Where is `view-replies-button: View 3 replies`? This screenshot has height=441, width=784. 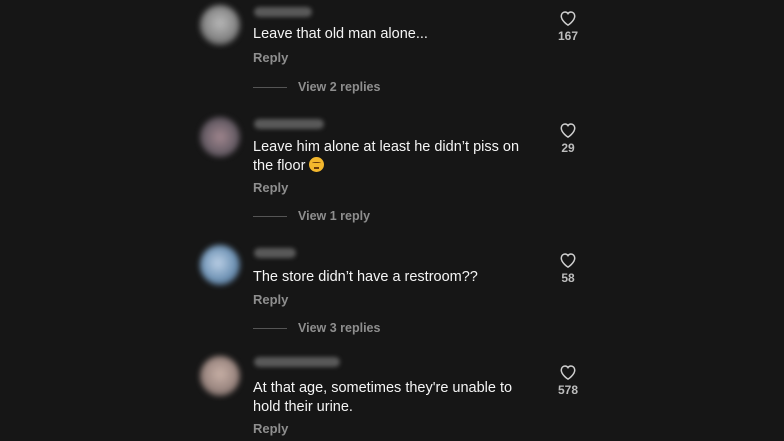 view-replies-button: View 3 replies is located at coordinates (316, 328).